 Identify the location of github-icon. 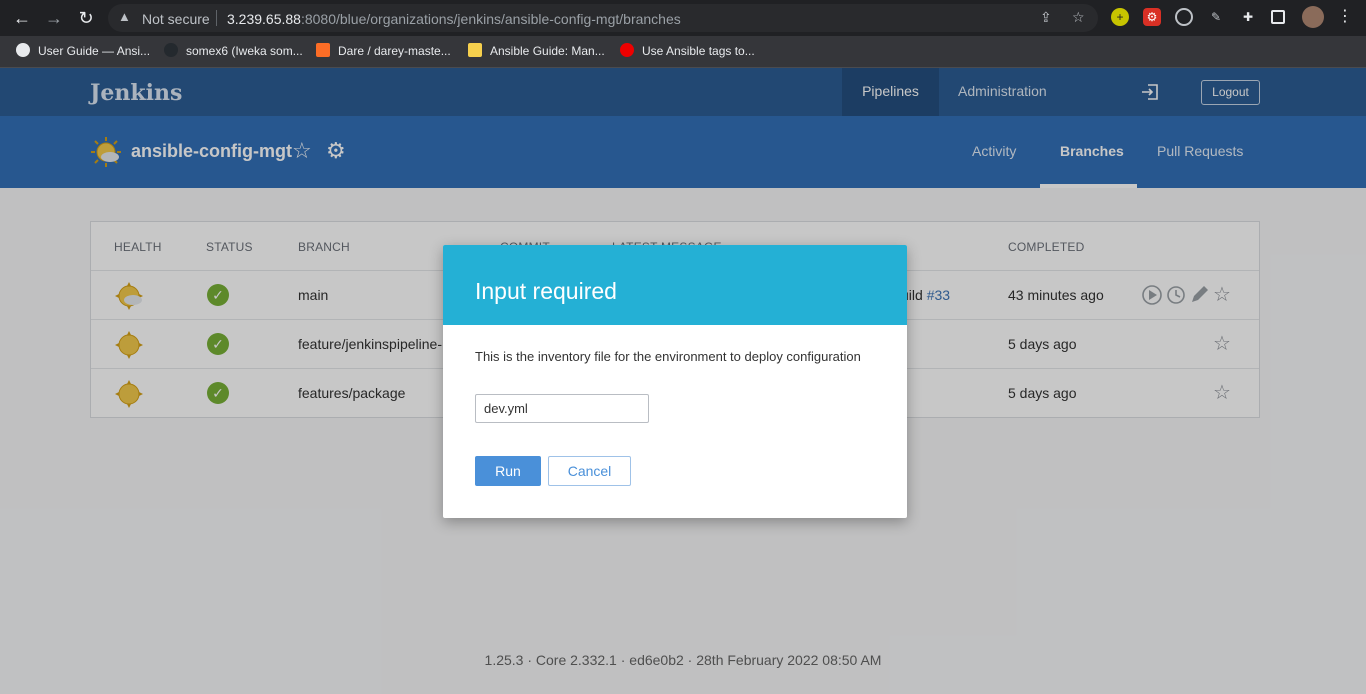
(171, 50).